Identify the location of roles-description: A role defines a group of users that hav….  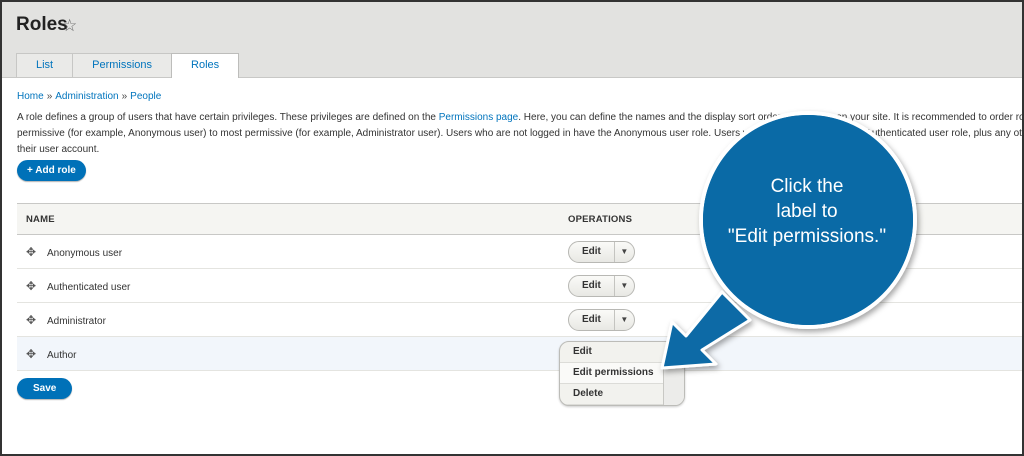
(519, 134).